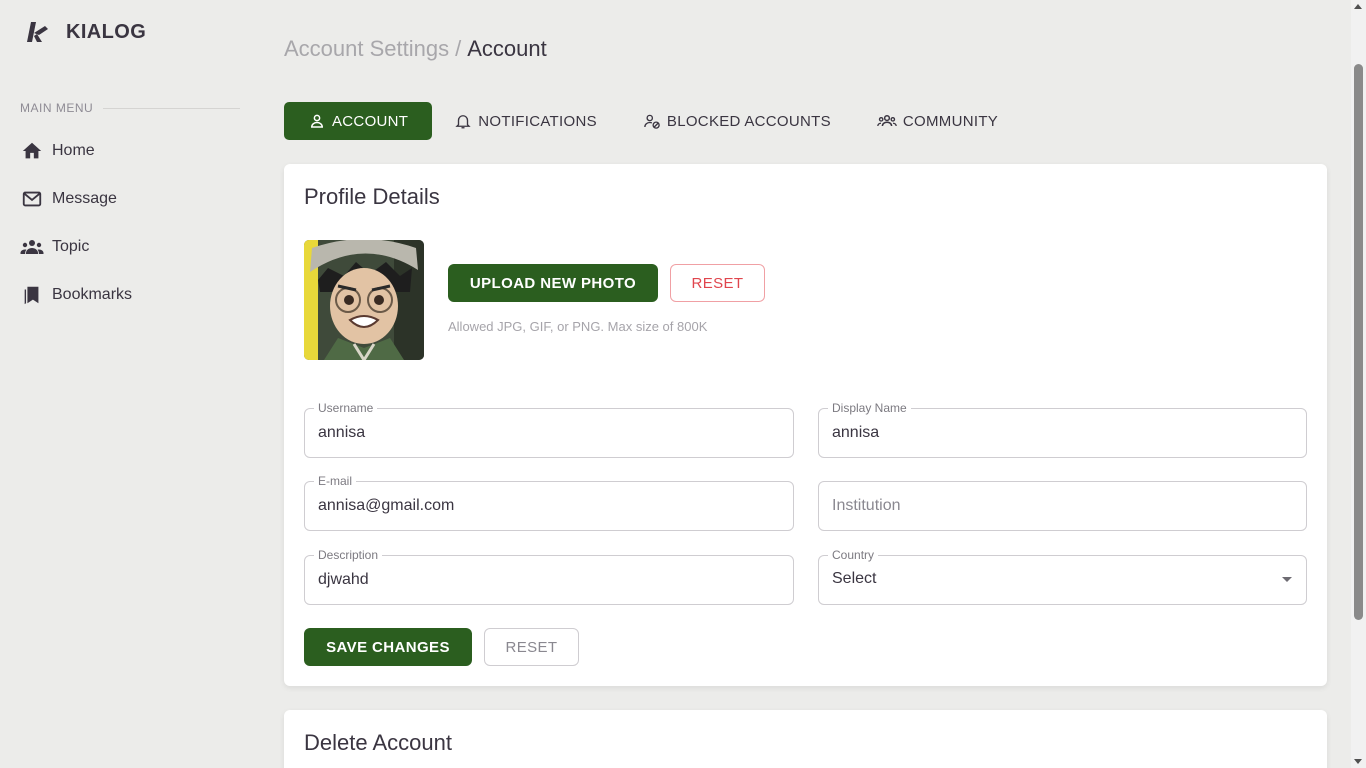  Describe the element at coordinates (1358, 6) in the screenshot. I see `scroll-up-arrow-icon` at that location.